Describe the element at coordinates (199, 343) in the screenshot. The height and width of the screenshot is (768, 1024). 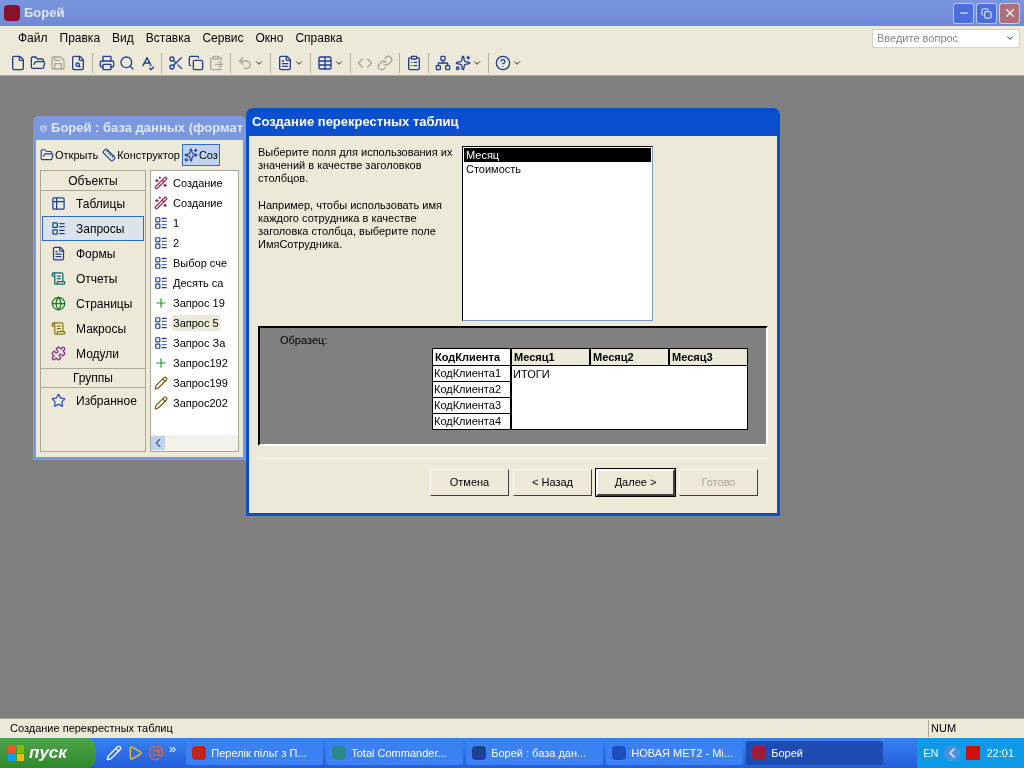
I see `list-item: Запрос За` at that location.